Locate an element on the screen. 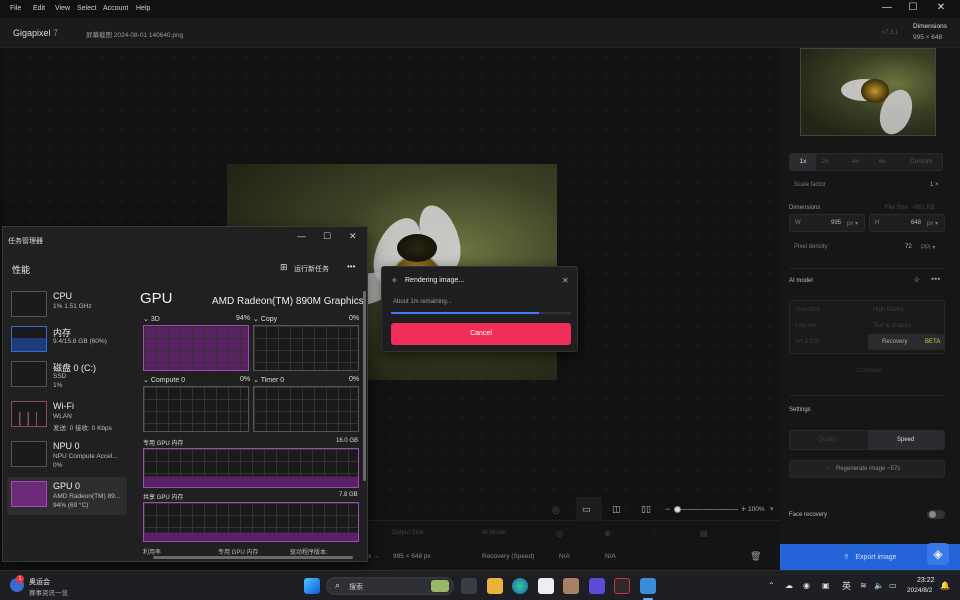 The image size is (960, 600). perf-item-gpu: GPU 0 AMD Radeon(TM) 89... 94% (69 °C) is located at coordinates (67, 496).